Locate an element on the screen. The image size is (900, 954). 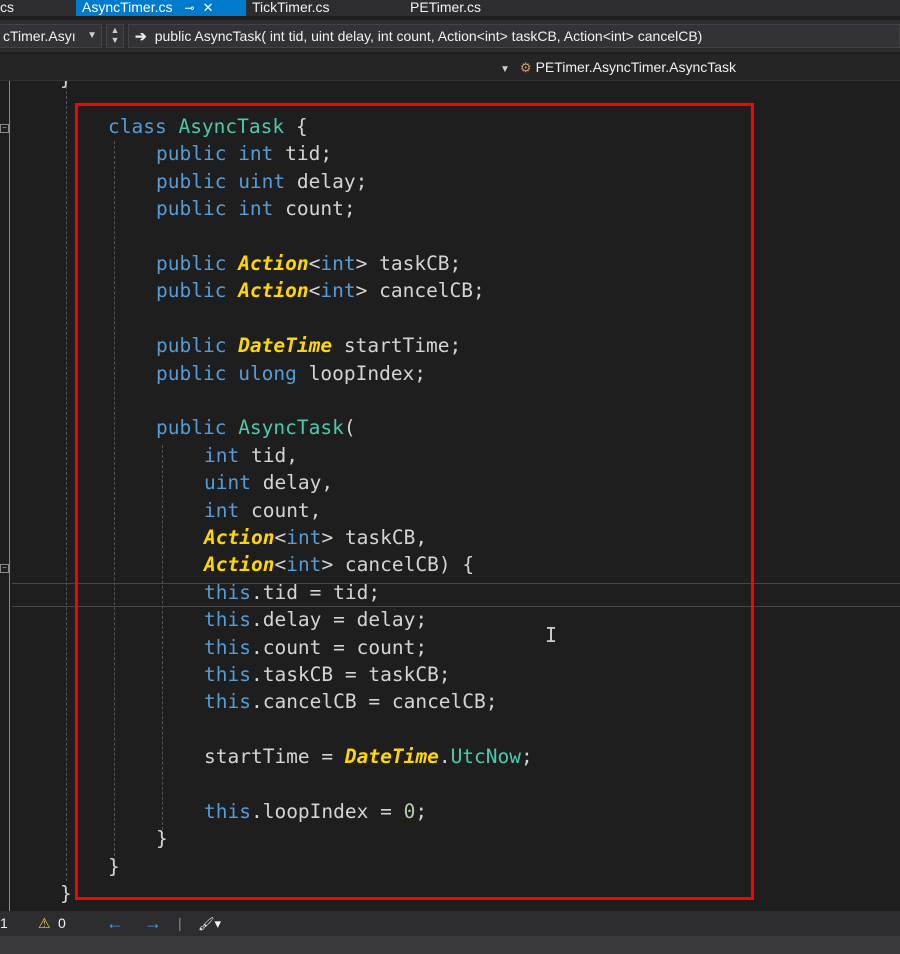
code-cleanup-icon: 🖌▾ is located at coordinates (209, 923).